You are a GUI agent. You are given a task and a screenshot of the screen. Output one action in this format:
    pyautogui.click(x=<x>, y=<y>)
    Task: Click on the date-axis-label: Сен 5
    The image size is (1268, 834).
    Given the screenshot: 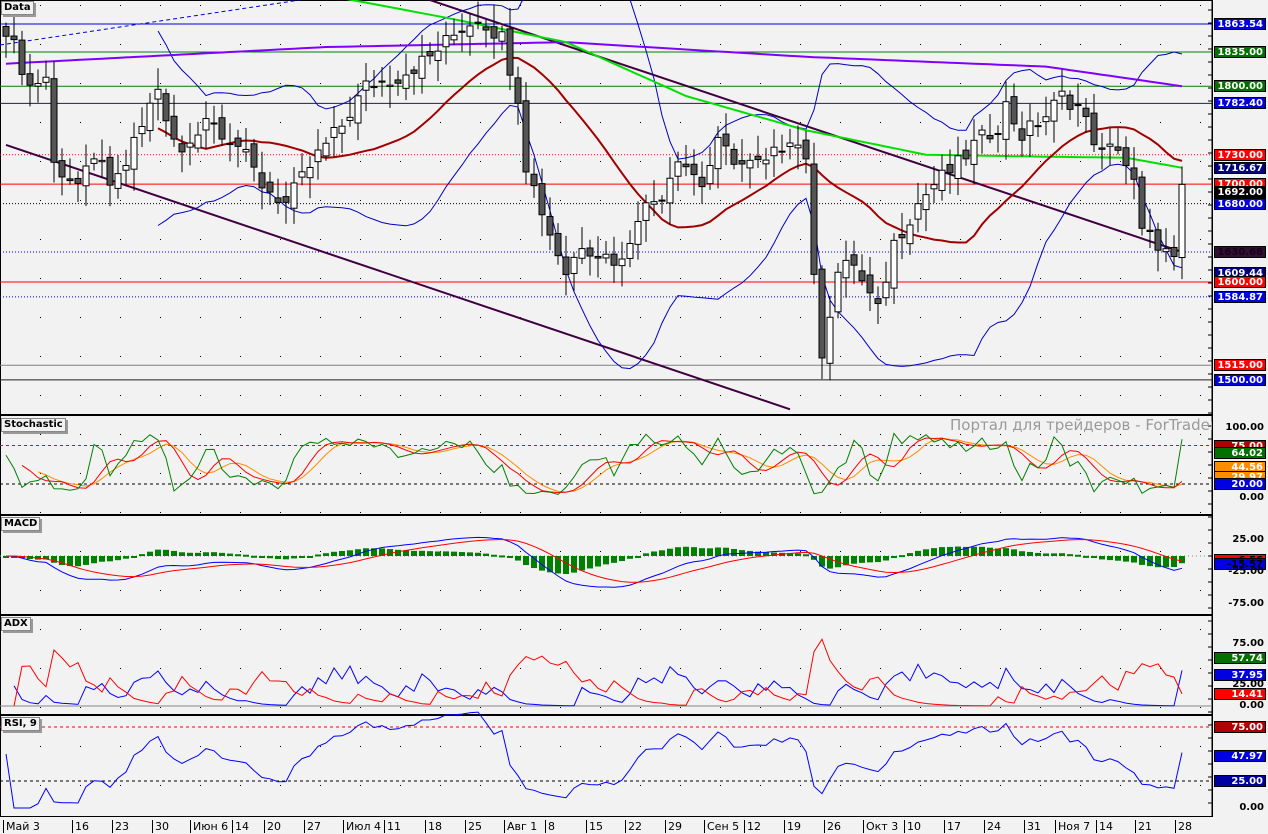 What is the action you would take?
    pyautogui.click(x=721, y=826)
    